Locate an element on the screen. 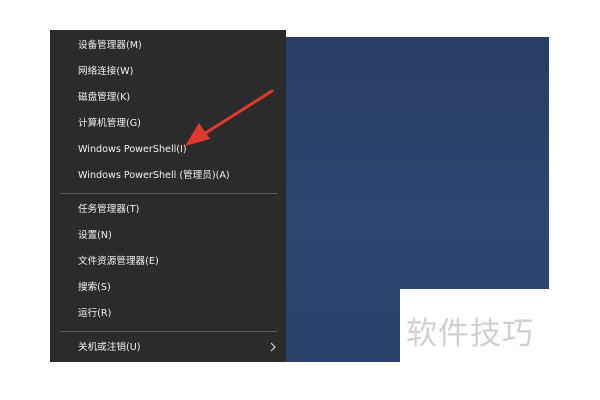 Image resolution: width=600 pixels, height=400 pixels. menu-item-search: 搜索(S) is located at coordinates (94, 288).